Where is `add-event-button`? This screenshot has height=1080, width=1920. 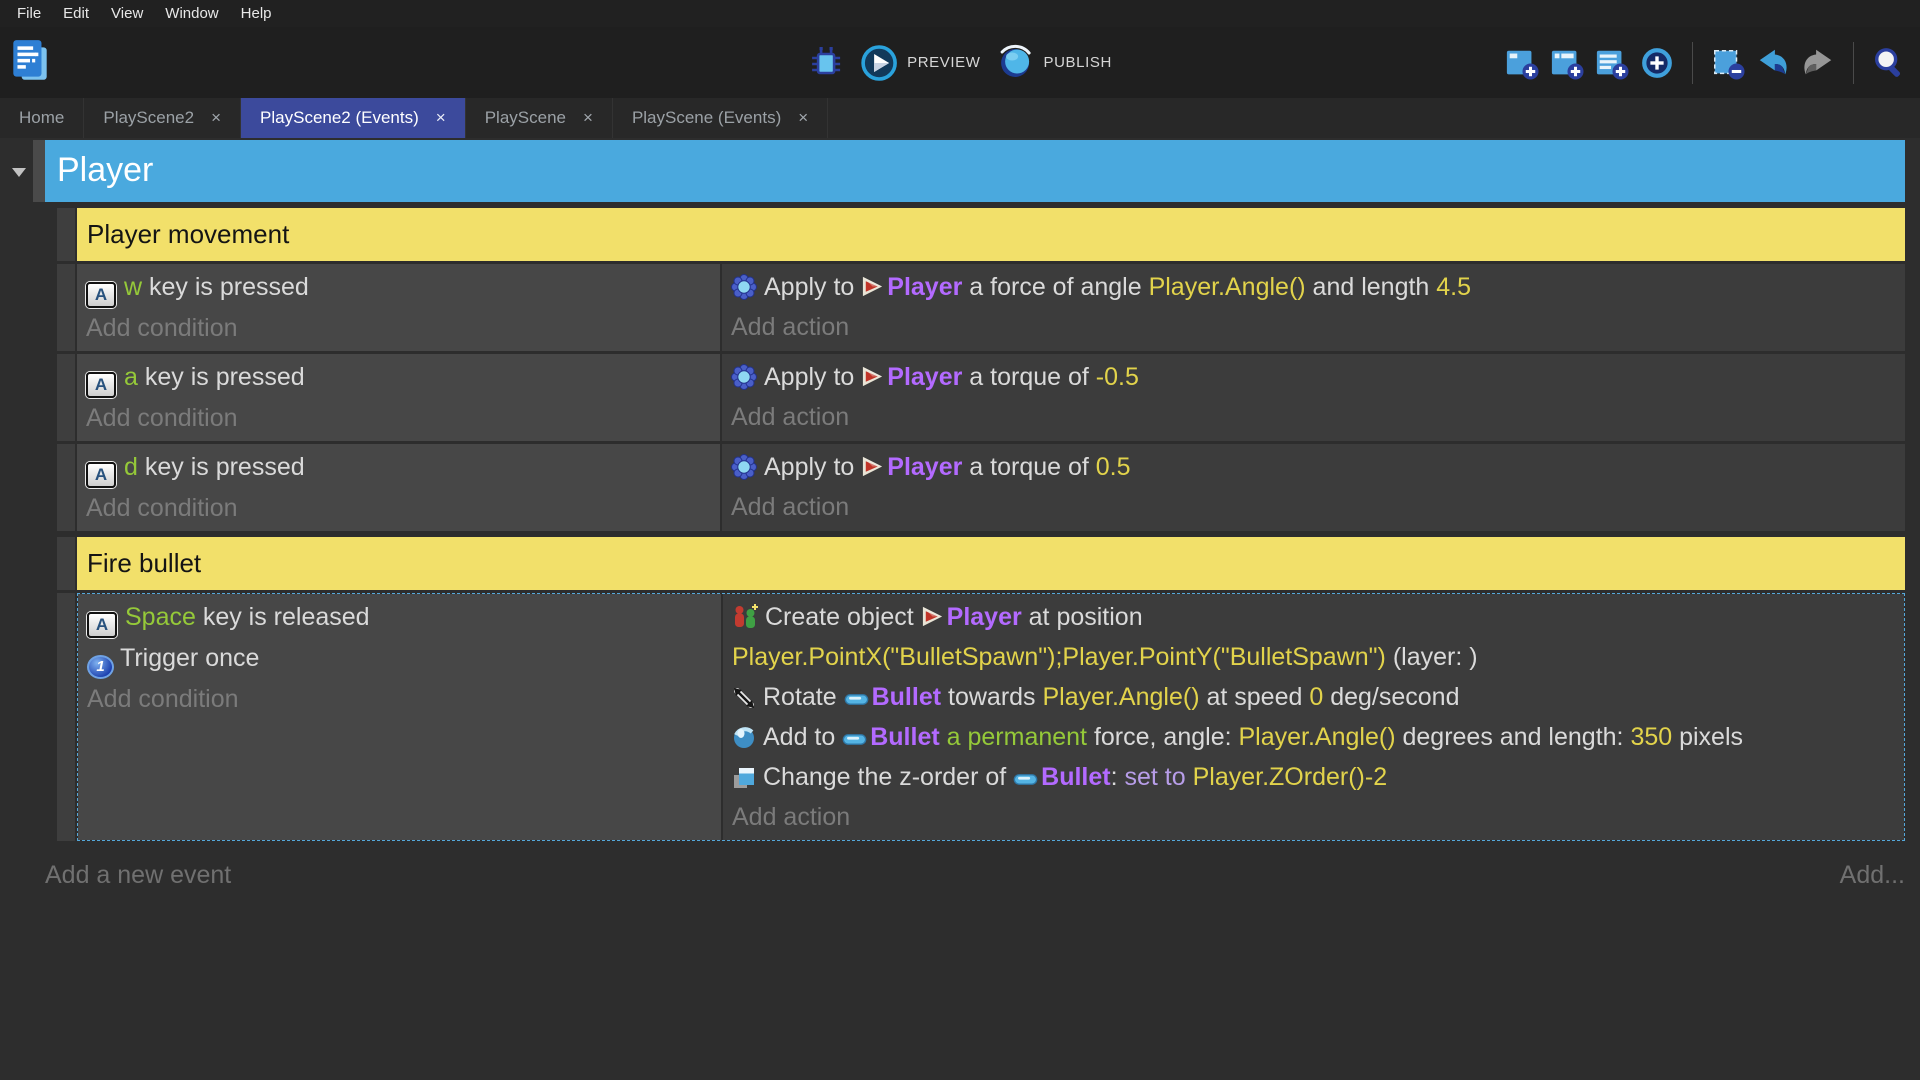 add-event-button is located at coordinates (1522, 63).